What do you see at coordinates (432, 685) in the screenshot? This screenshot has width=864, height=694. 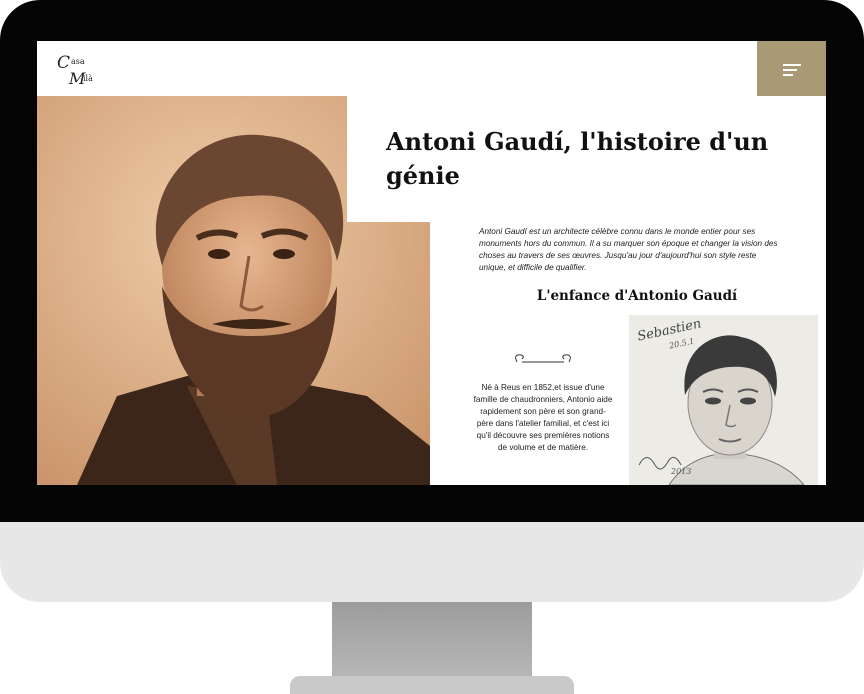 I see `monitor-stand-base` at bounding box center [432, 685].